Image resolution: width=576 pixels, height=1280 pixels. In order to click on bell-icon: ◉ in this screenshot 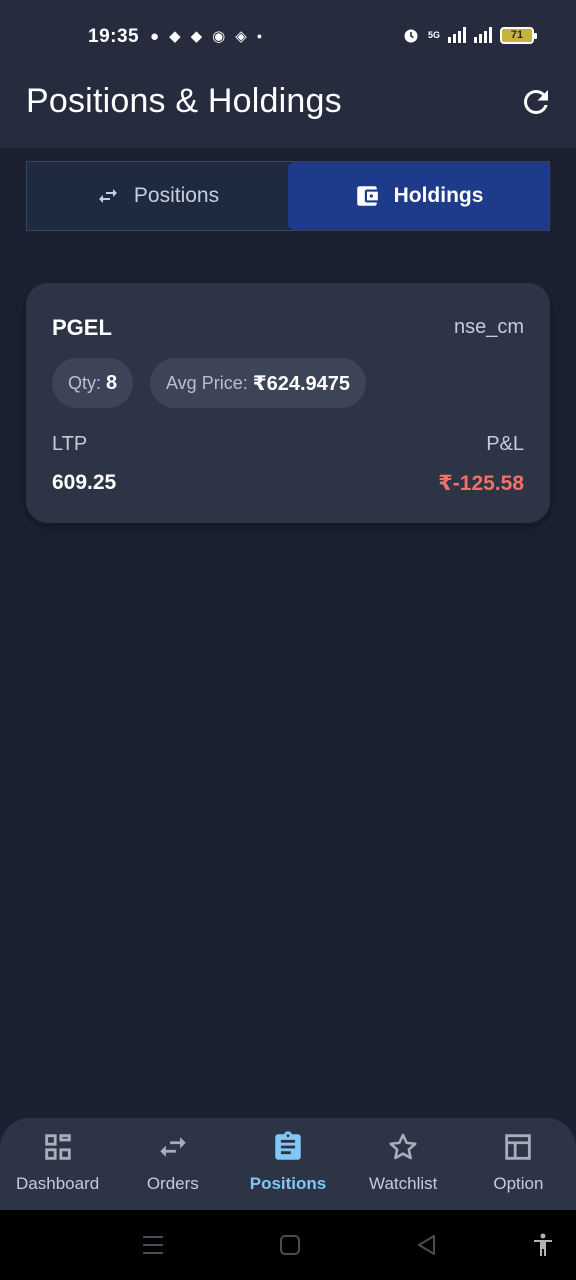, I will do `click(219, 36)`.